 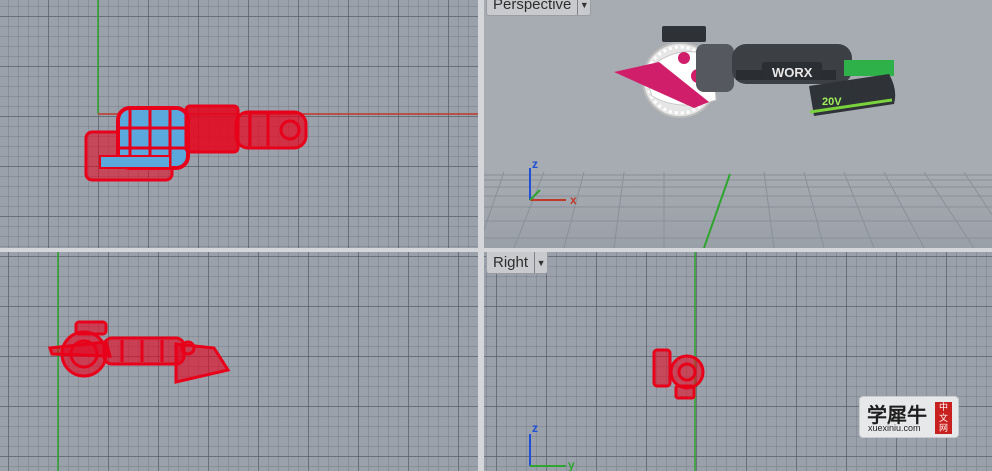 What do you see at coordinates (943, 407) in the screenshot?
I see `seal-char: 中` at bounding box center [943, 407].